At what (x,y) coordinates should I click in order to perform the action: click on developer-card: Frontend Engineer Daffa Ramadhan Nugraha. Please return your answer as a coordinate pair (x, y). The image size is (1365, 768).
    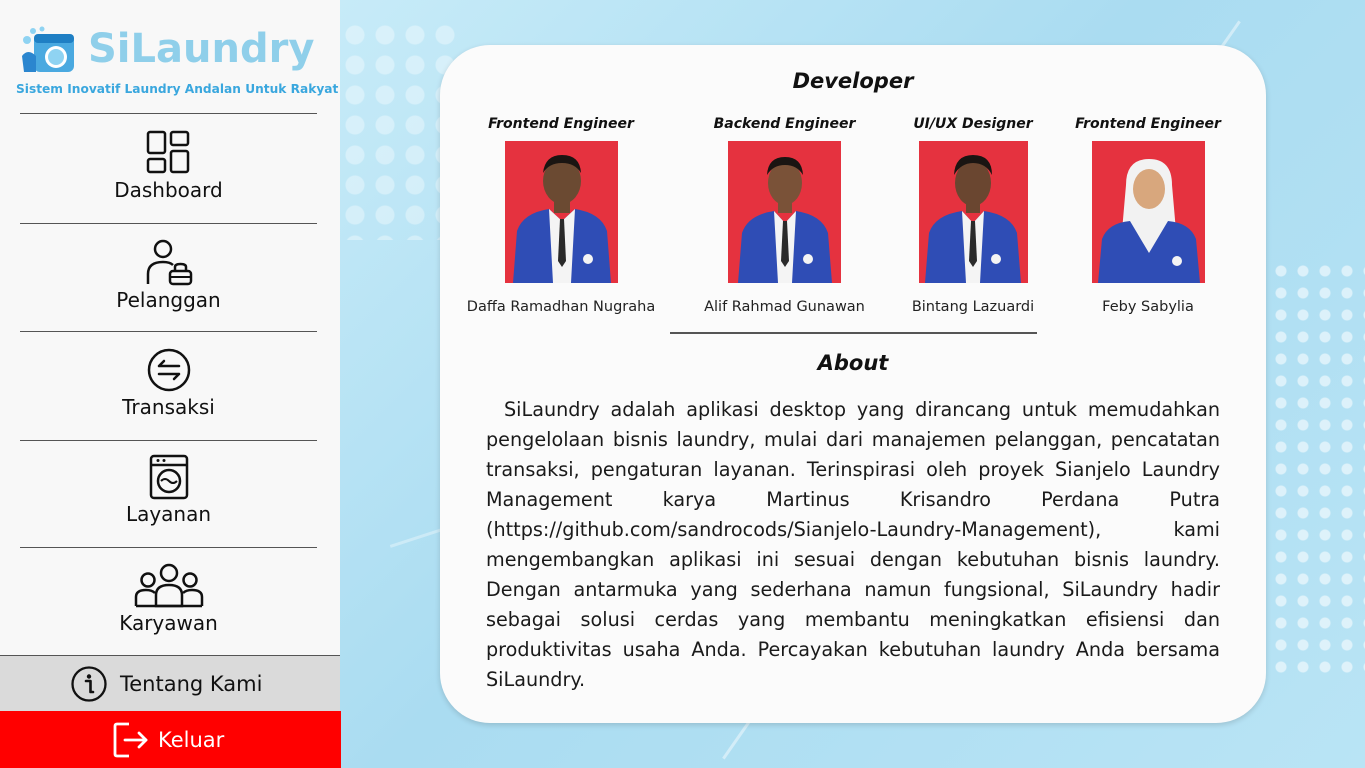
    Looking at the image, I should click on (561, 215).